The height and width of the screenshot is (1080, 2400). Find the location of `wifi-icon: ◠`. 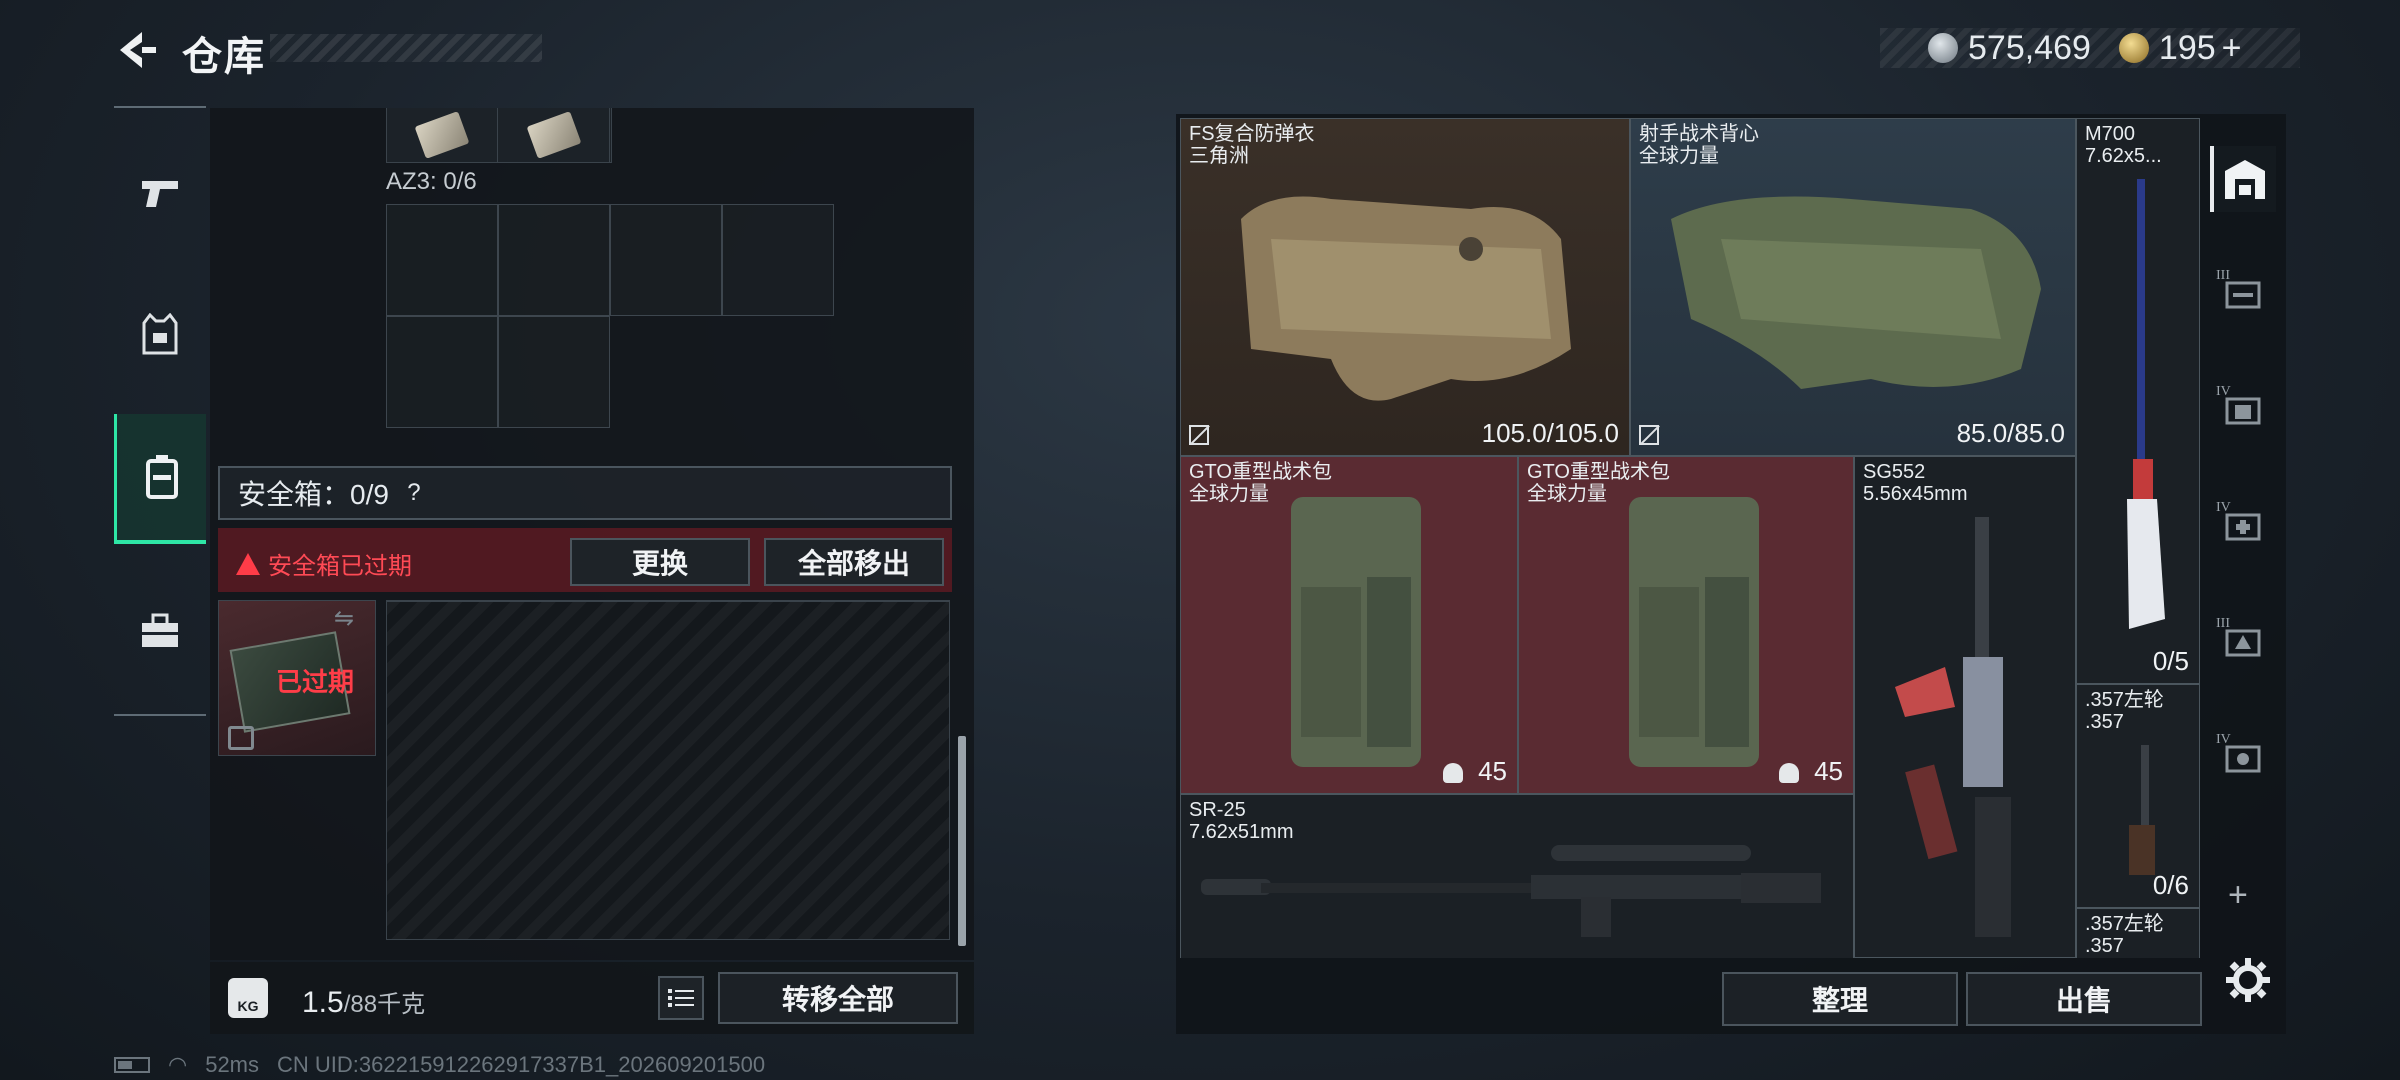

wifi-icon: ◠ is located at coordinates (178, 1064).